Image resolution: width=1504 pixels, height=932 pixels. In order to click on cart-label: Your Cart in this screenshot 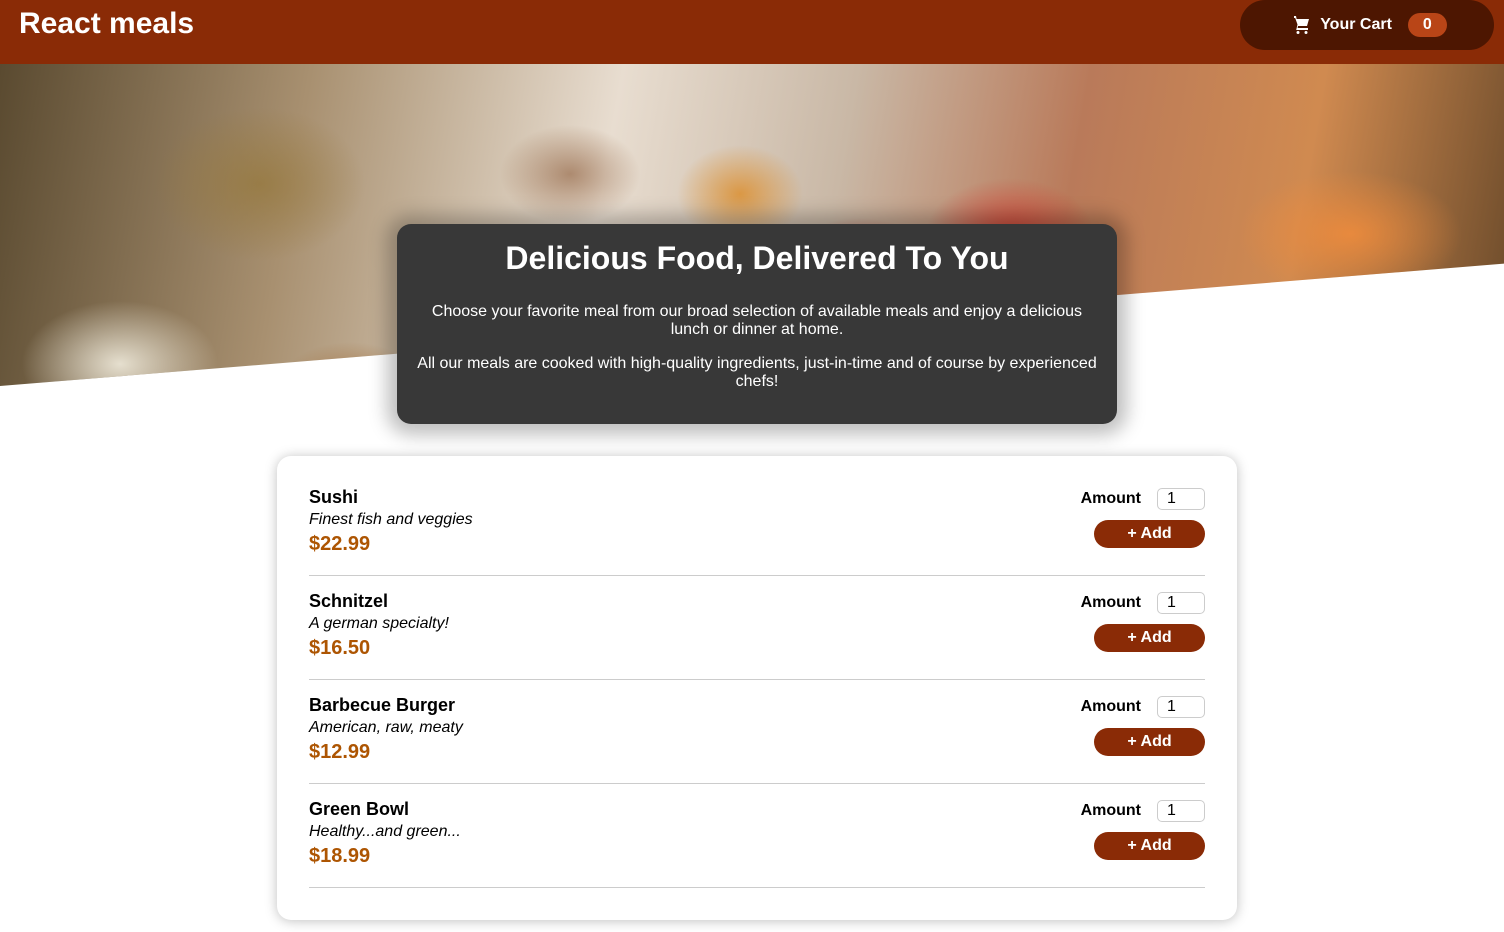, I will do `click(1356, 24)`.